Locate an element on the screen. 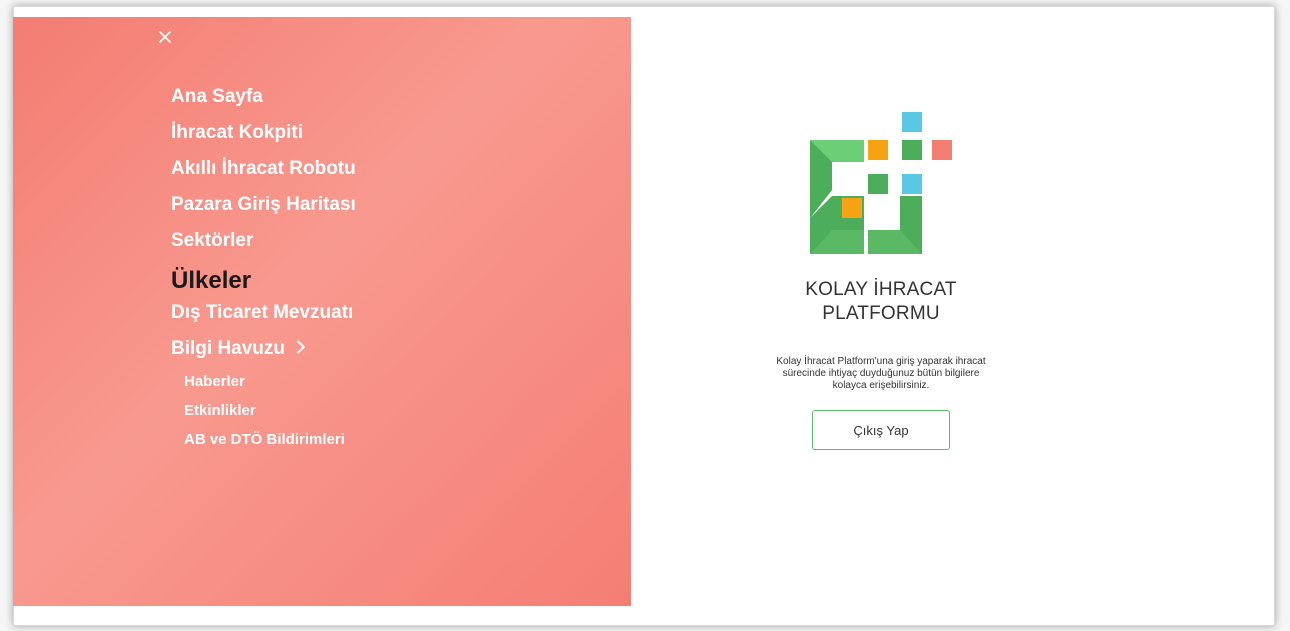 The image size is (1290, 631). sub-item-etkinlikler: Etkinlikler is located at coordinates (270, 410).